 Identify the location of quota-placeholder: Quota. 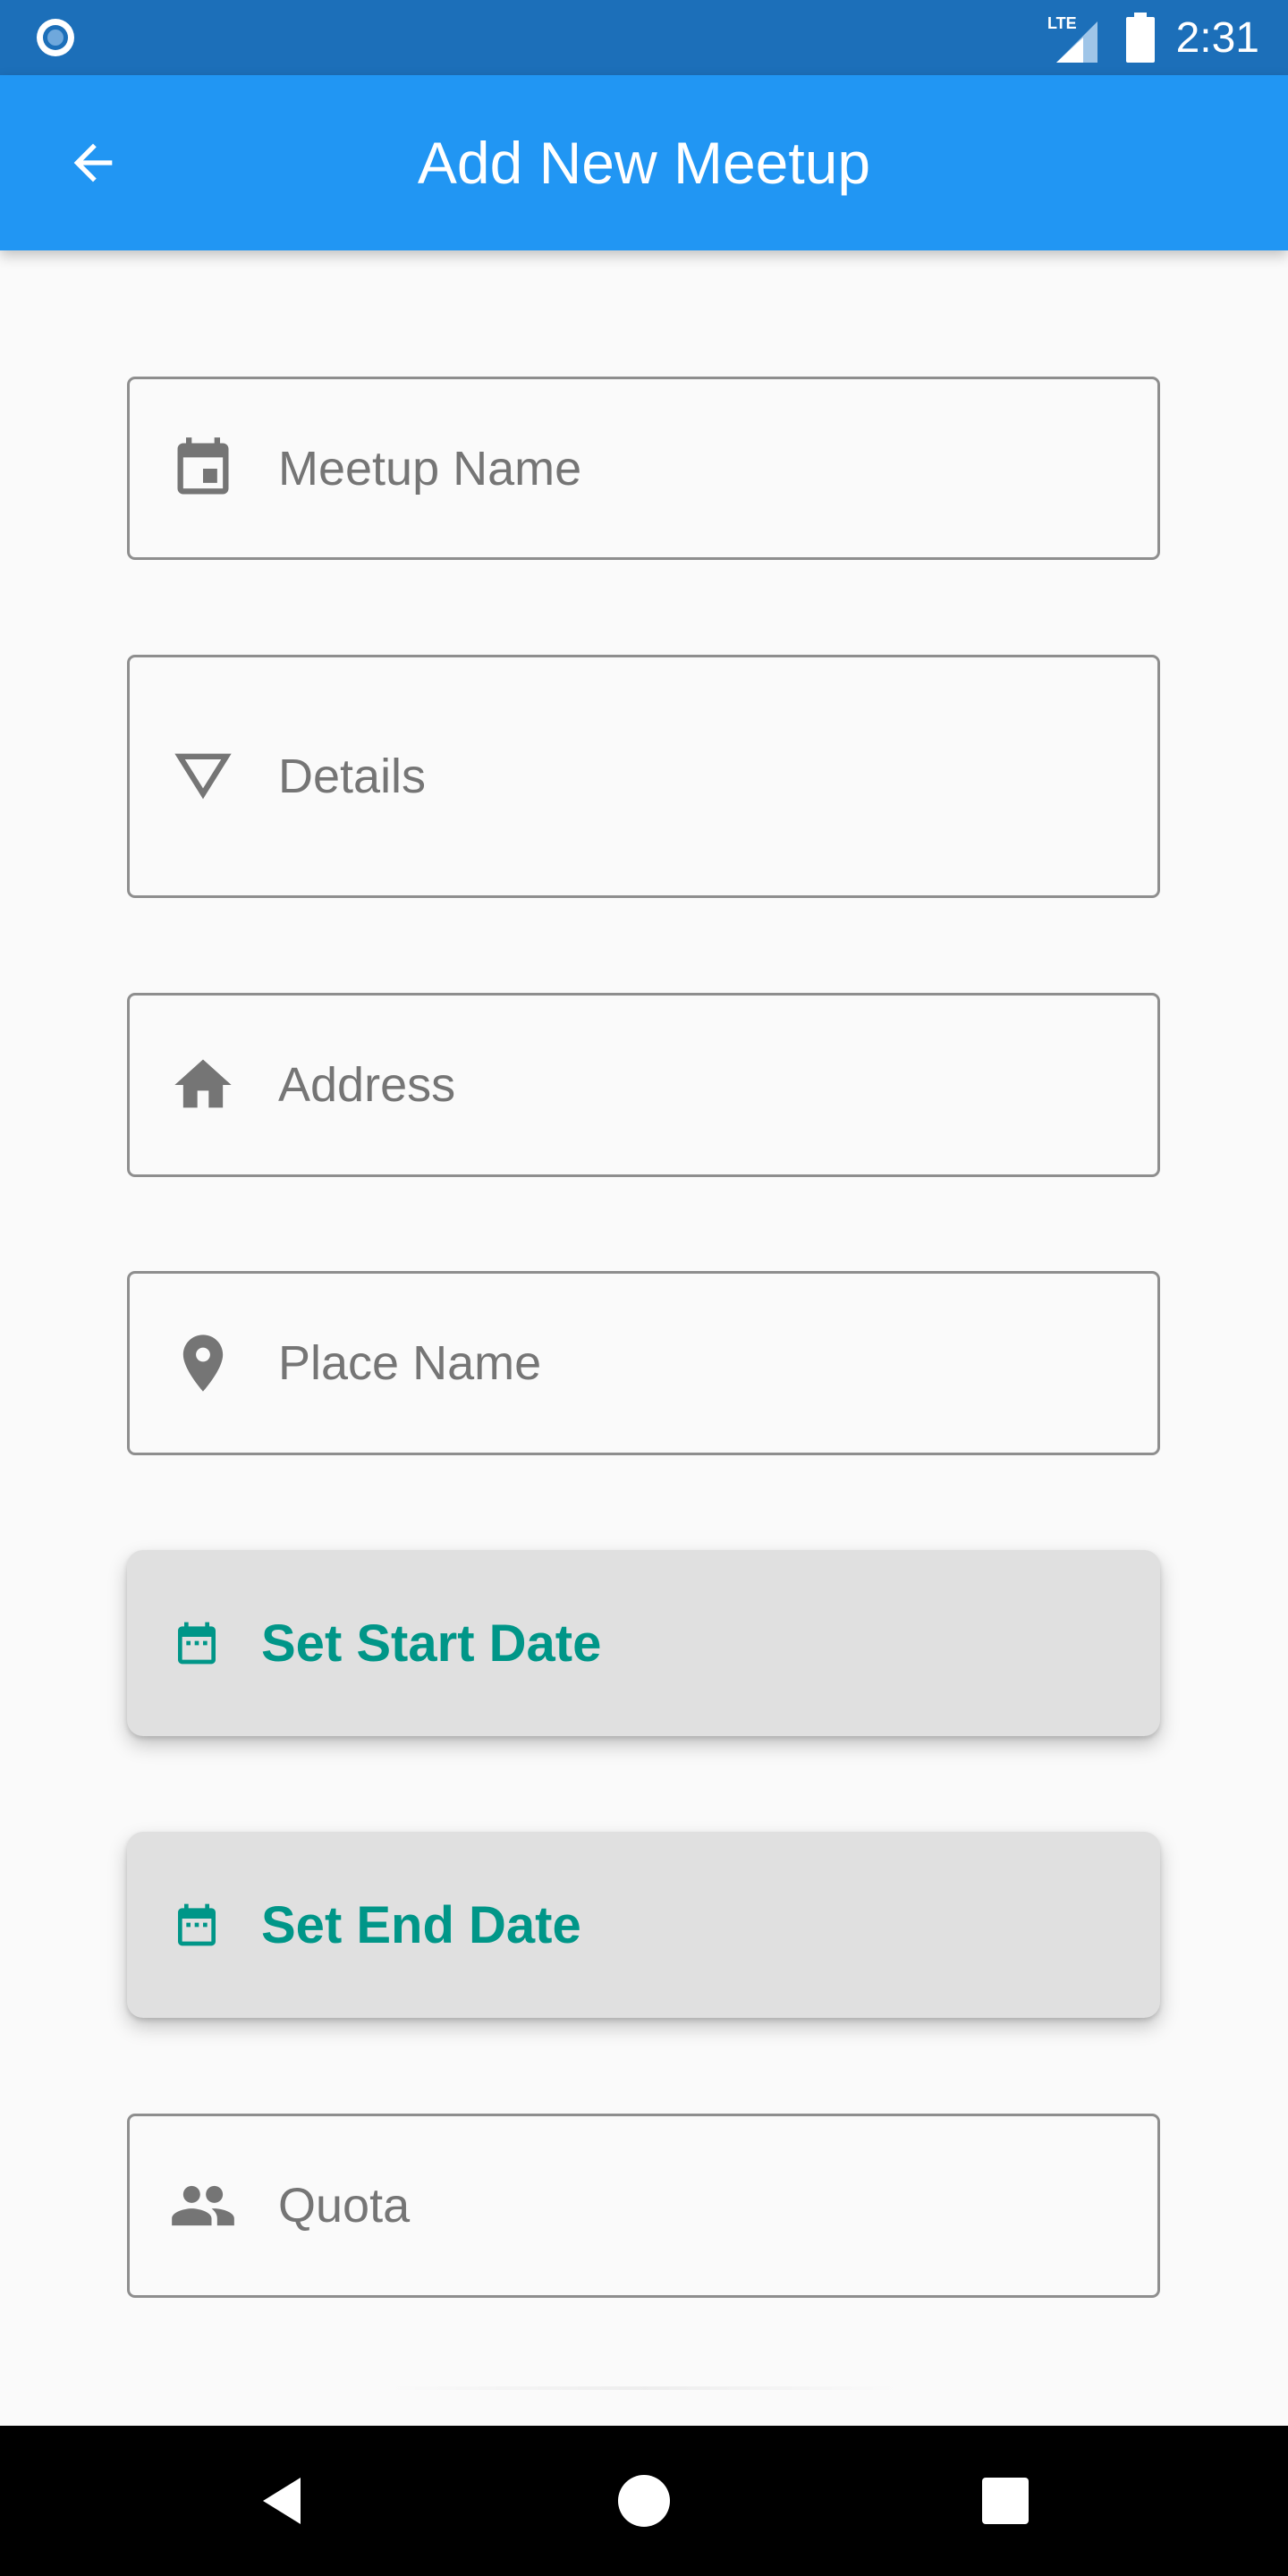
(344, 2206).